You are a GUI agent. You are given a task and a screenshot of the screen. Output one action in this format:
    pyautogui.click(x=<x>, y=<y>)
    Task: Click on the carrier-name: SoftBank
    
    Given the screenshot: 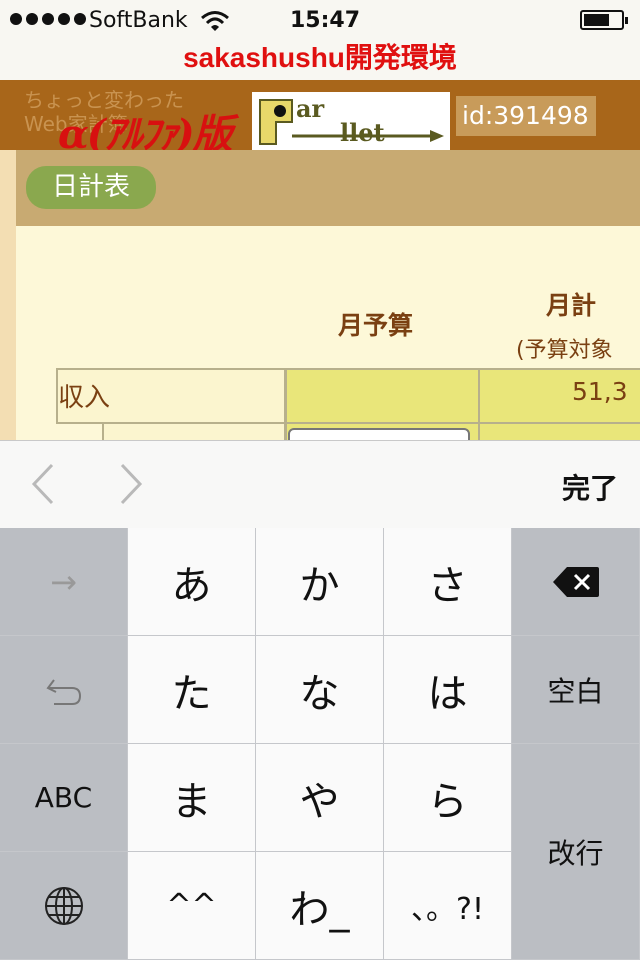 What is the action you would take?
    pyautogui.click(x=138, y=20)
    